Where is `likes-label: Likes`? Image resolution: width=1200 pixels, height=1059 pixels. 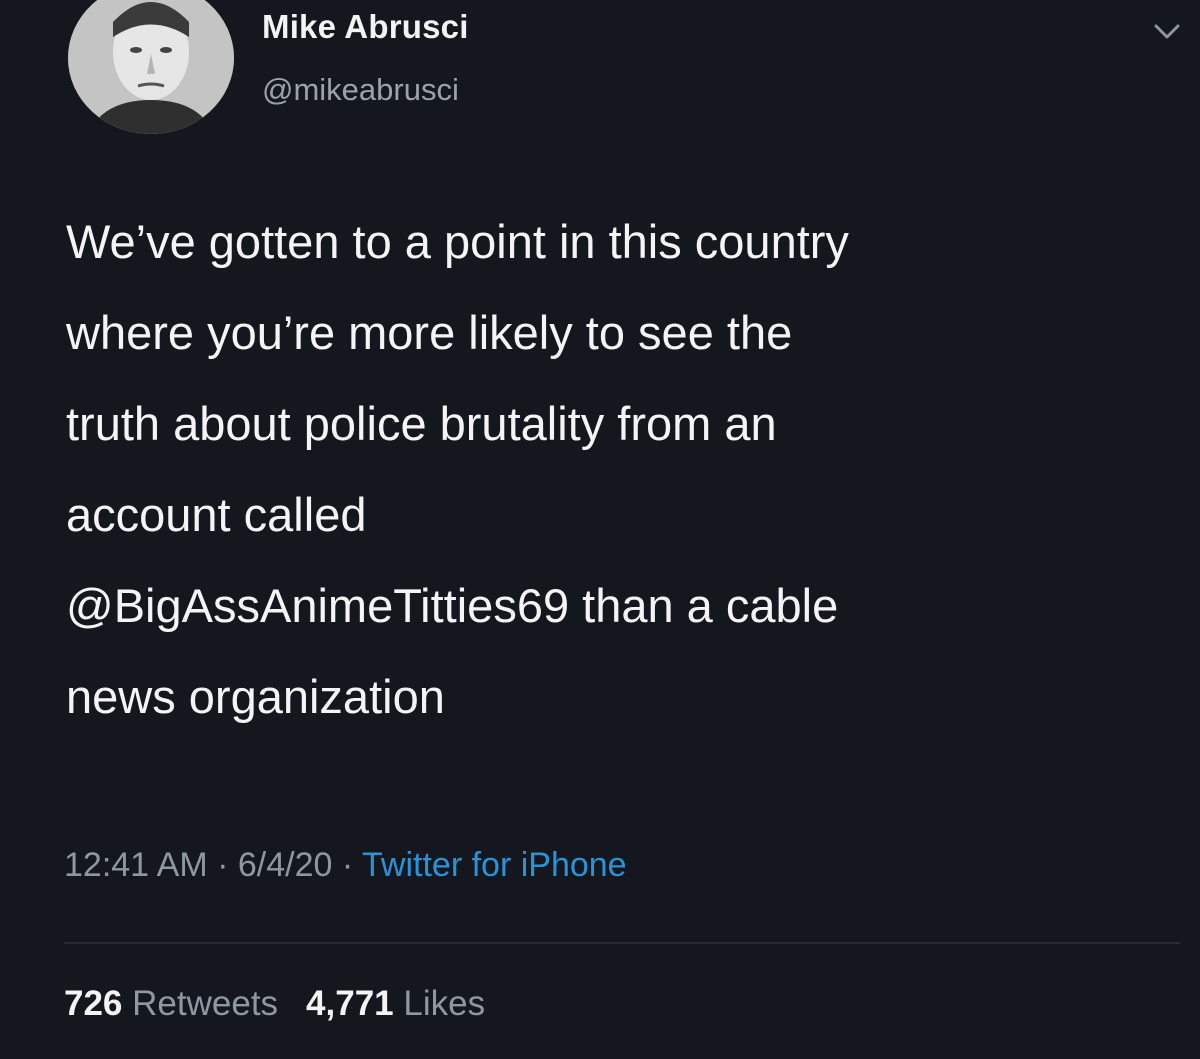
likes-label: Likes is located at coordinates (444, 1003).